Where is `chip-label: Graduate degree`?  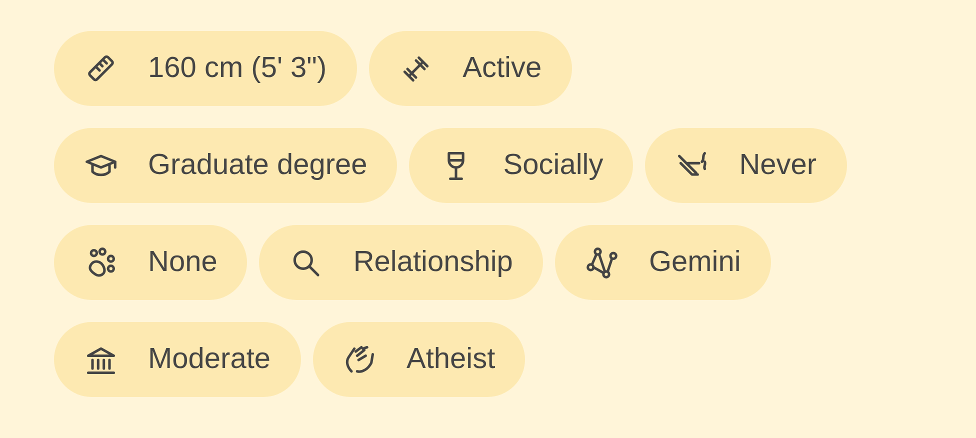
chip-label: Graduate degree is located at coordinates (258, 165).